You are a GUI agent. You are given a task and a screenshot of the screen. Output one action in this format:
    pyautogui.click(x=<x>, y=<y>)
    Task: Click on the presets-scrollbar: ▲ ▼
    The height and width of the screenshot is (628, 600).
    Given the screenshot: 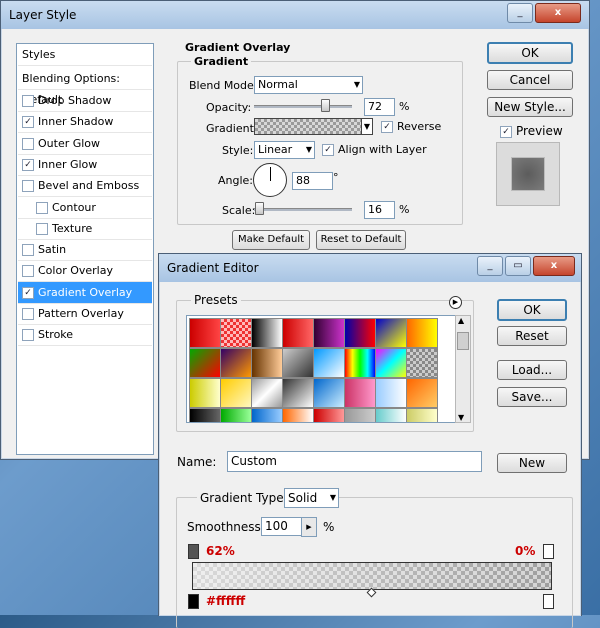 What is the action you would take?
    pyautogui.click(x=463, y=369)
    